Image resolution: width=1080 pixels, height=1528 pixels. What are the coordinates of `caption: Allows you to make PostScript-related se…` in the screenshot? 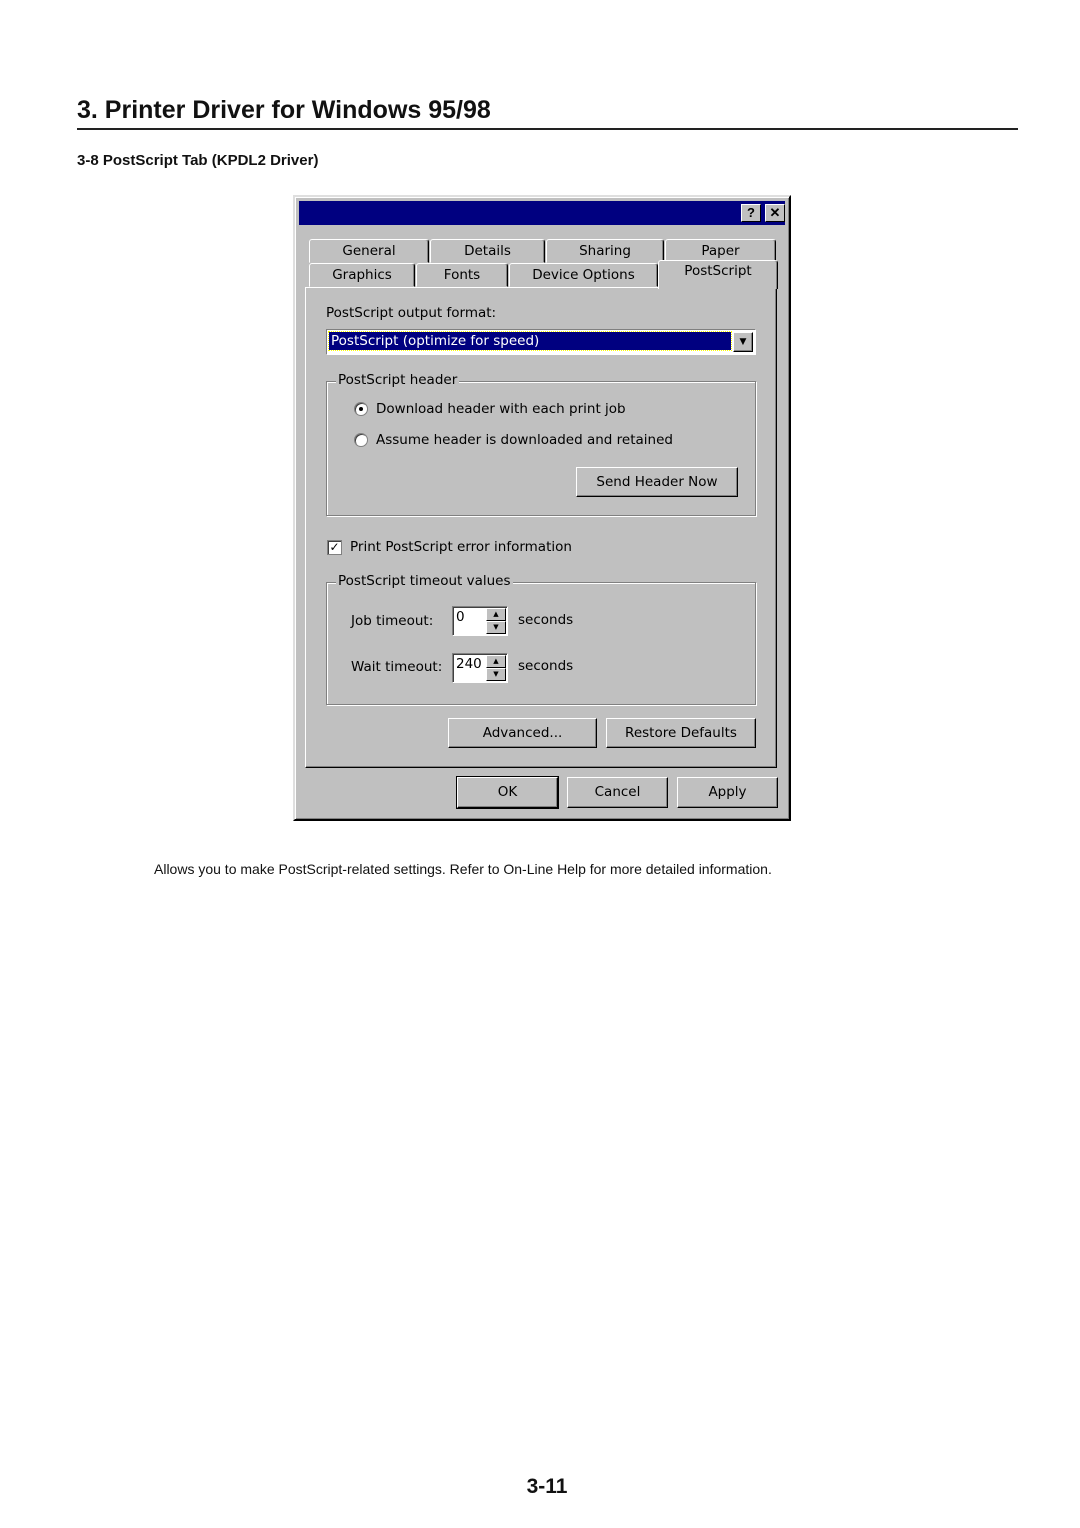 It's located at (463, 869).